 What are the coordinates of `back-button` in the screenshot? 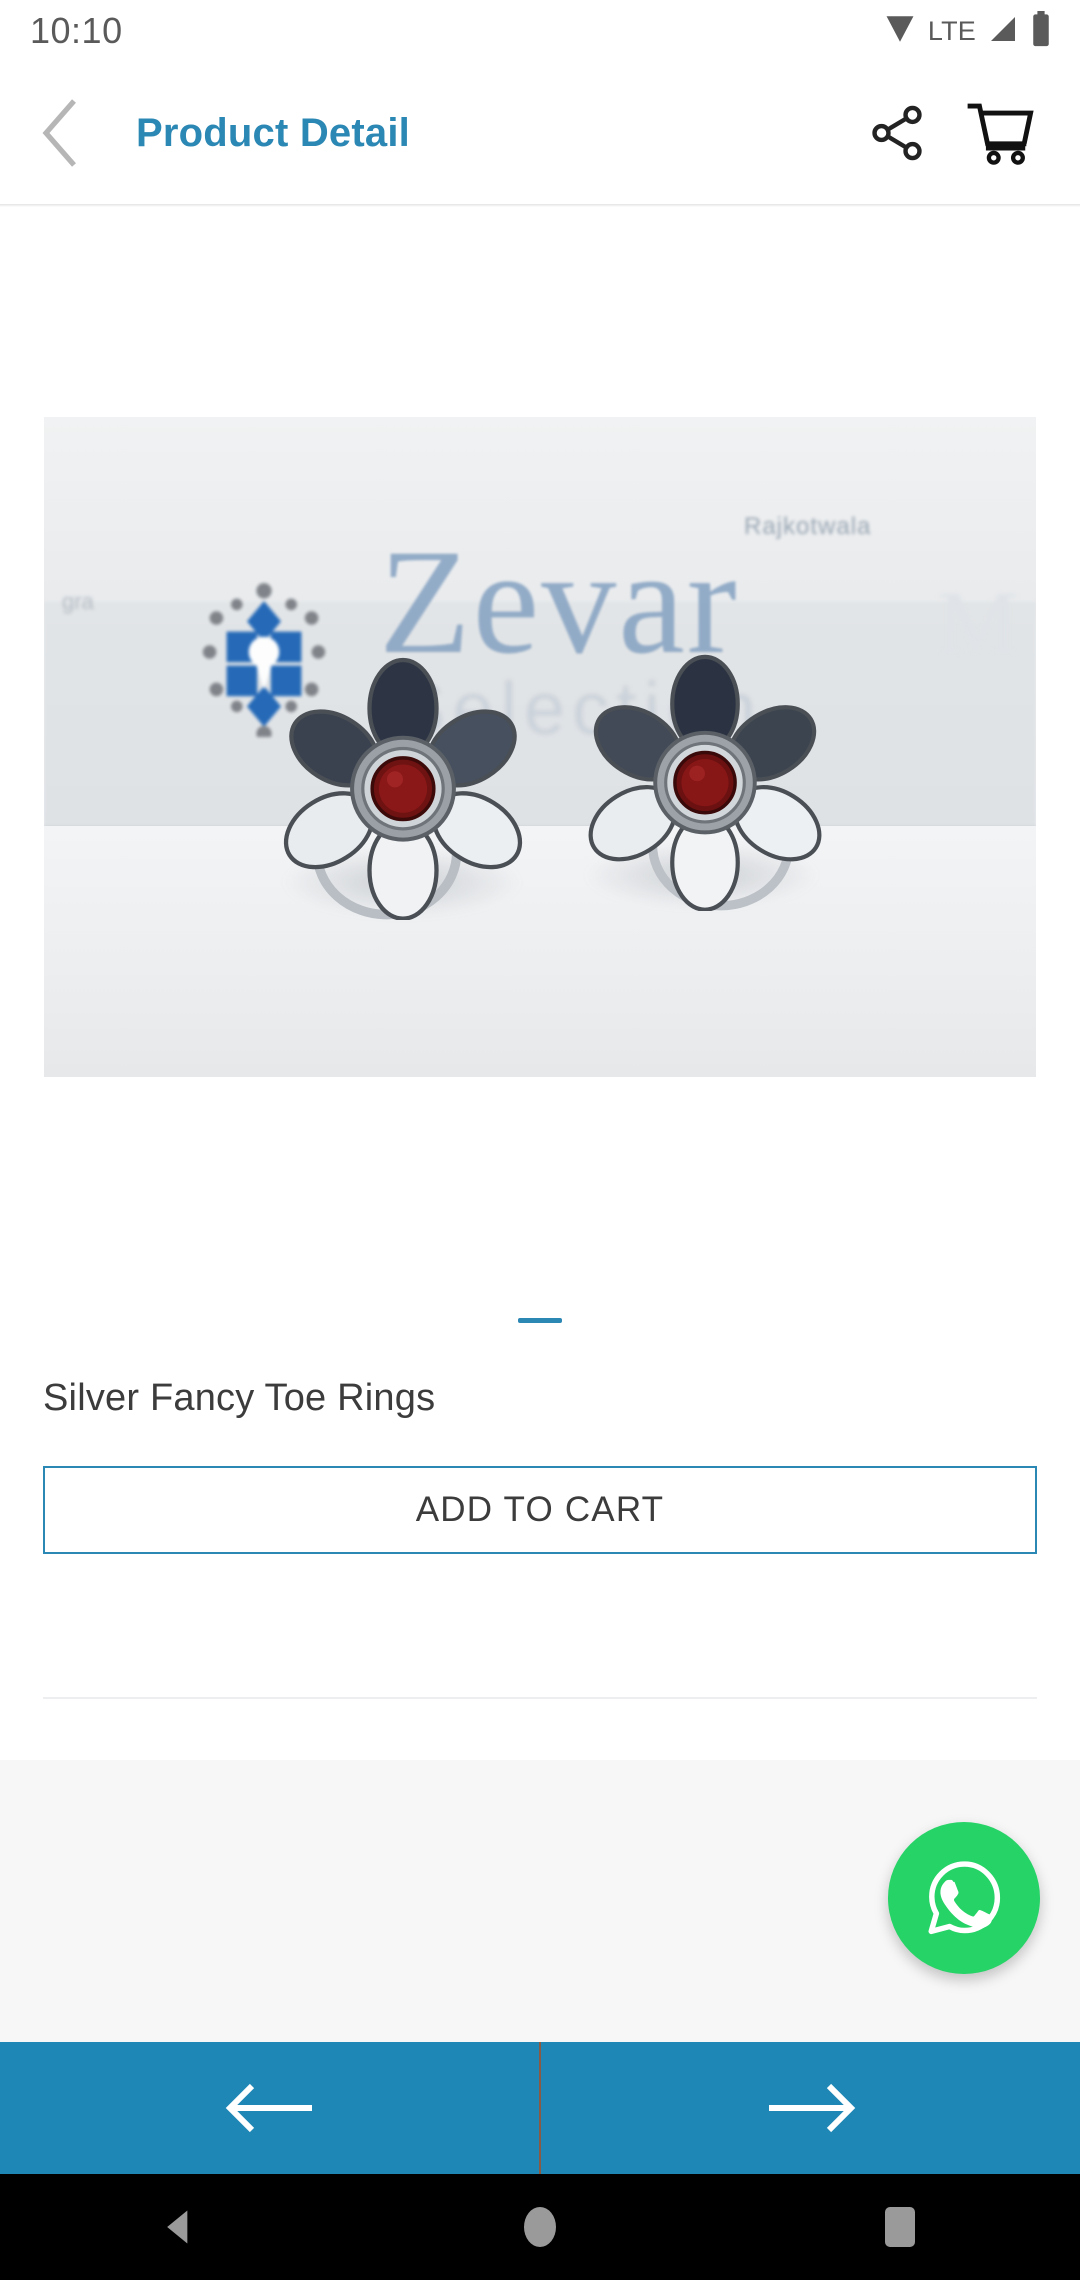 It's located at (60, 133).